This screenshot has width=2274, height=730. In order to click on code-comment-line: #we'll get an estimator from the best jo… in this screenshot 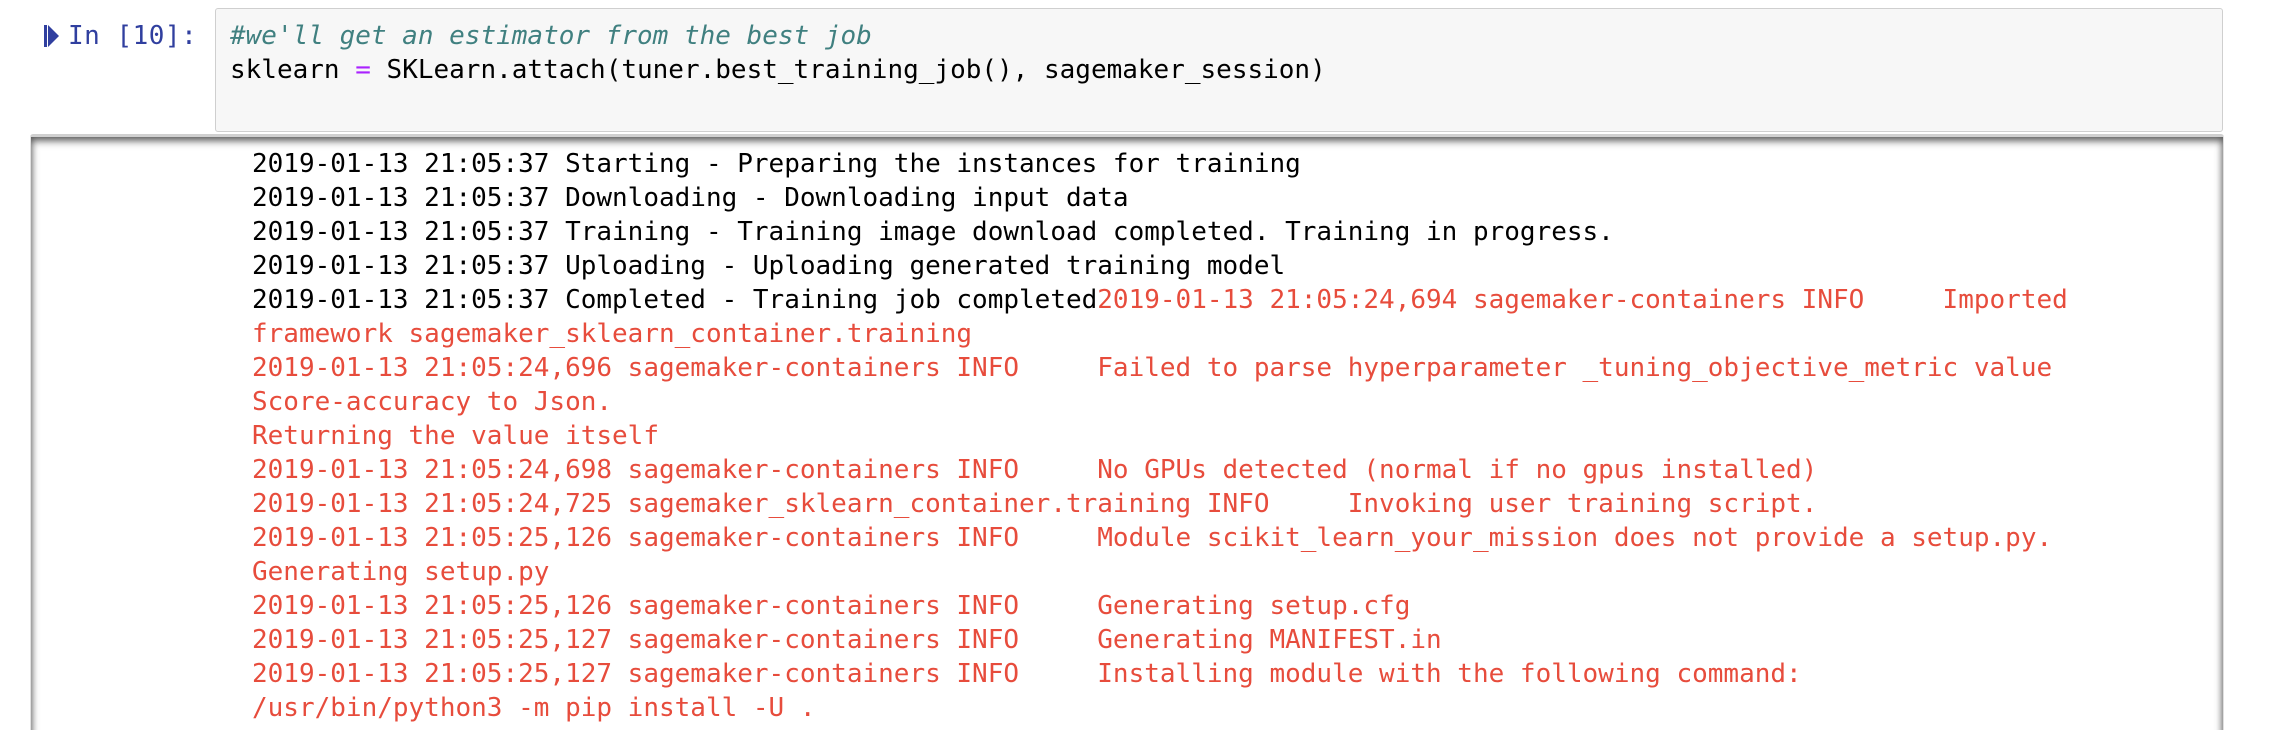, I will do `click(551, 36)`.